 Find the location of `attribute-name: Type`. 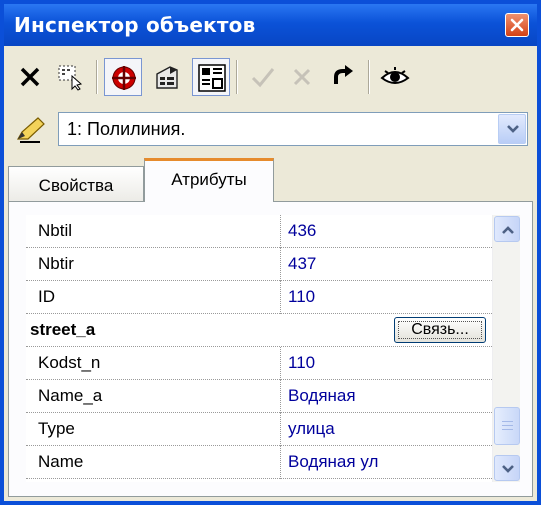

attribute-name: Type is located at coordinates (56, 428).